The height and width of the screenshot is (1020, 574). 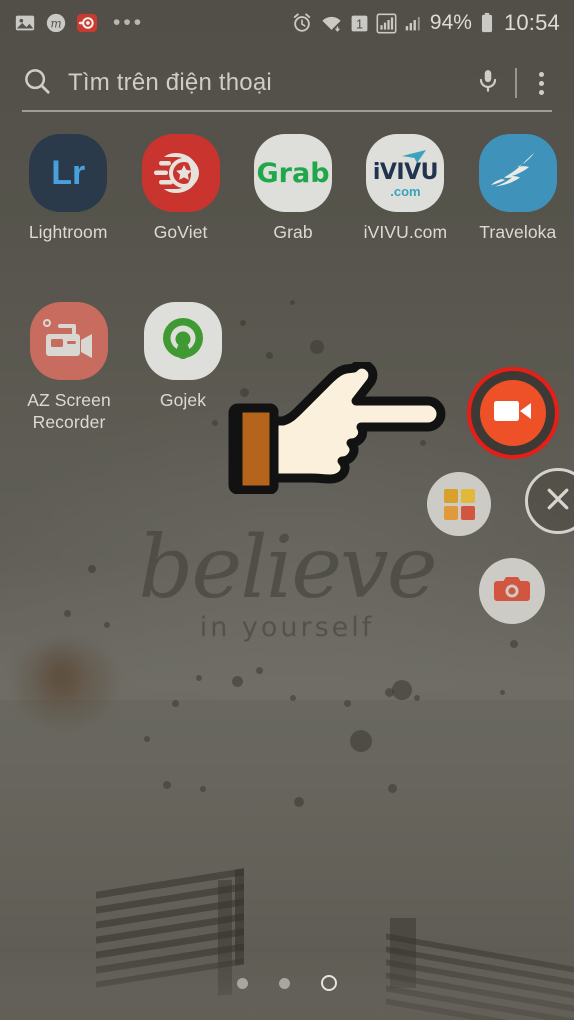 What do you see at coordinates (337, 427) in the screenshot?
I see `hand-pointing-right-icon` at bounding box center [337, 427].